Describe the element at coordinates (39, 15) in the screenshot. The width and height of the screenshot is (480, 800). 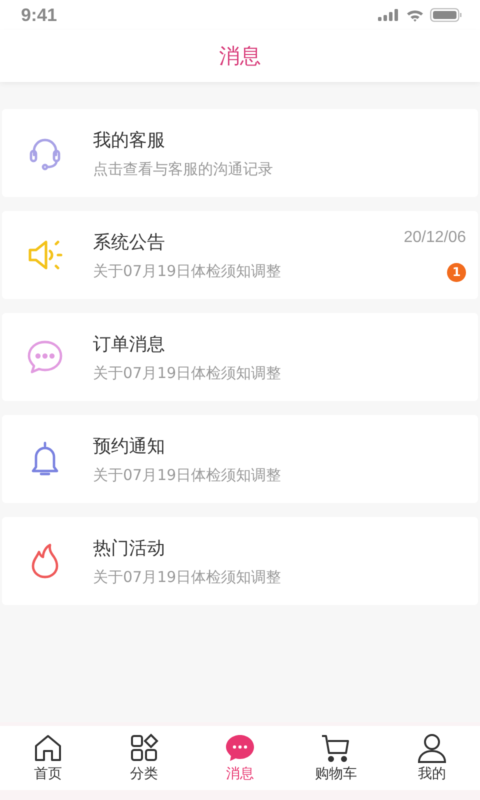
I see `status-time: 9:41` at that location.